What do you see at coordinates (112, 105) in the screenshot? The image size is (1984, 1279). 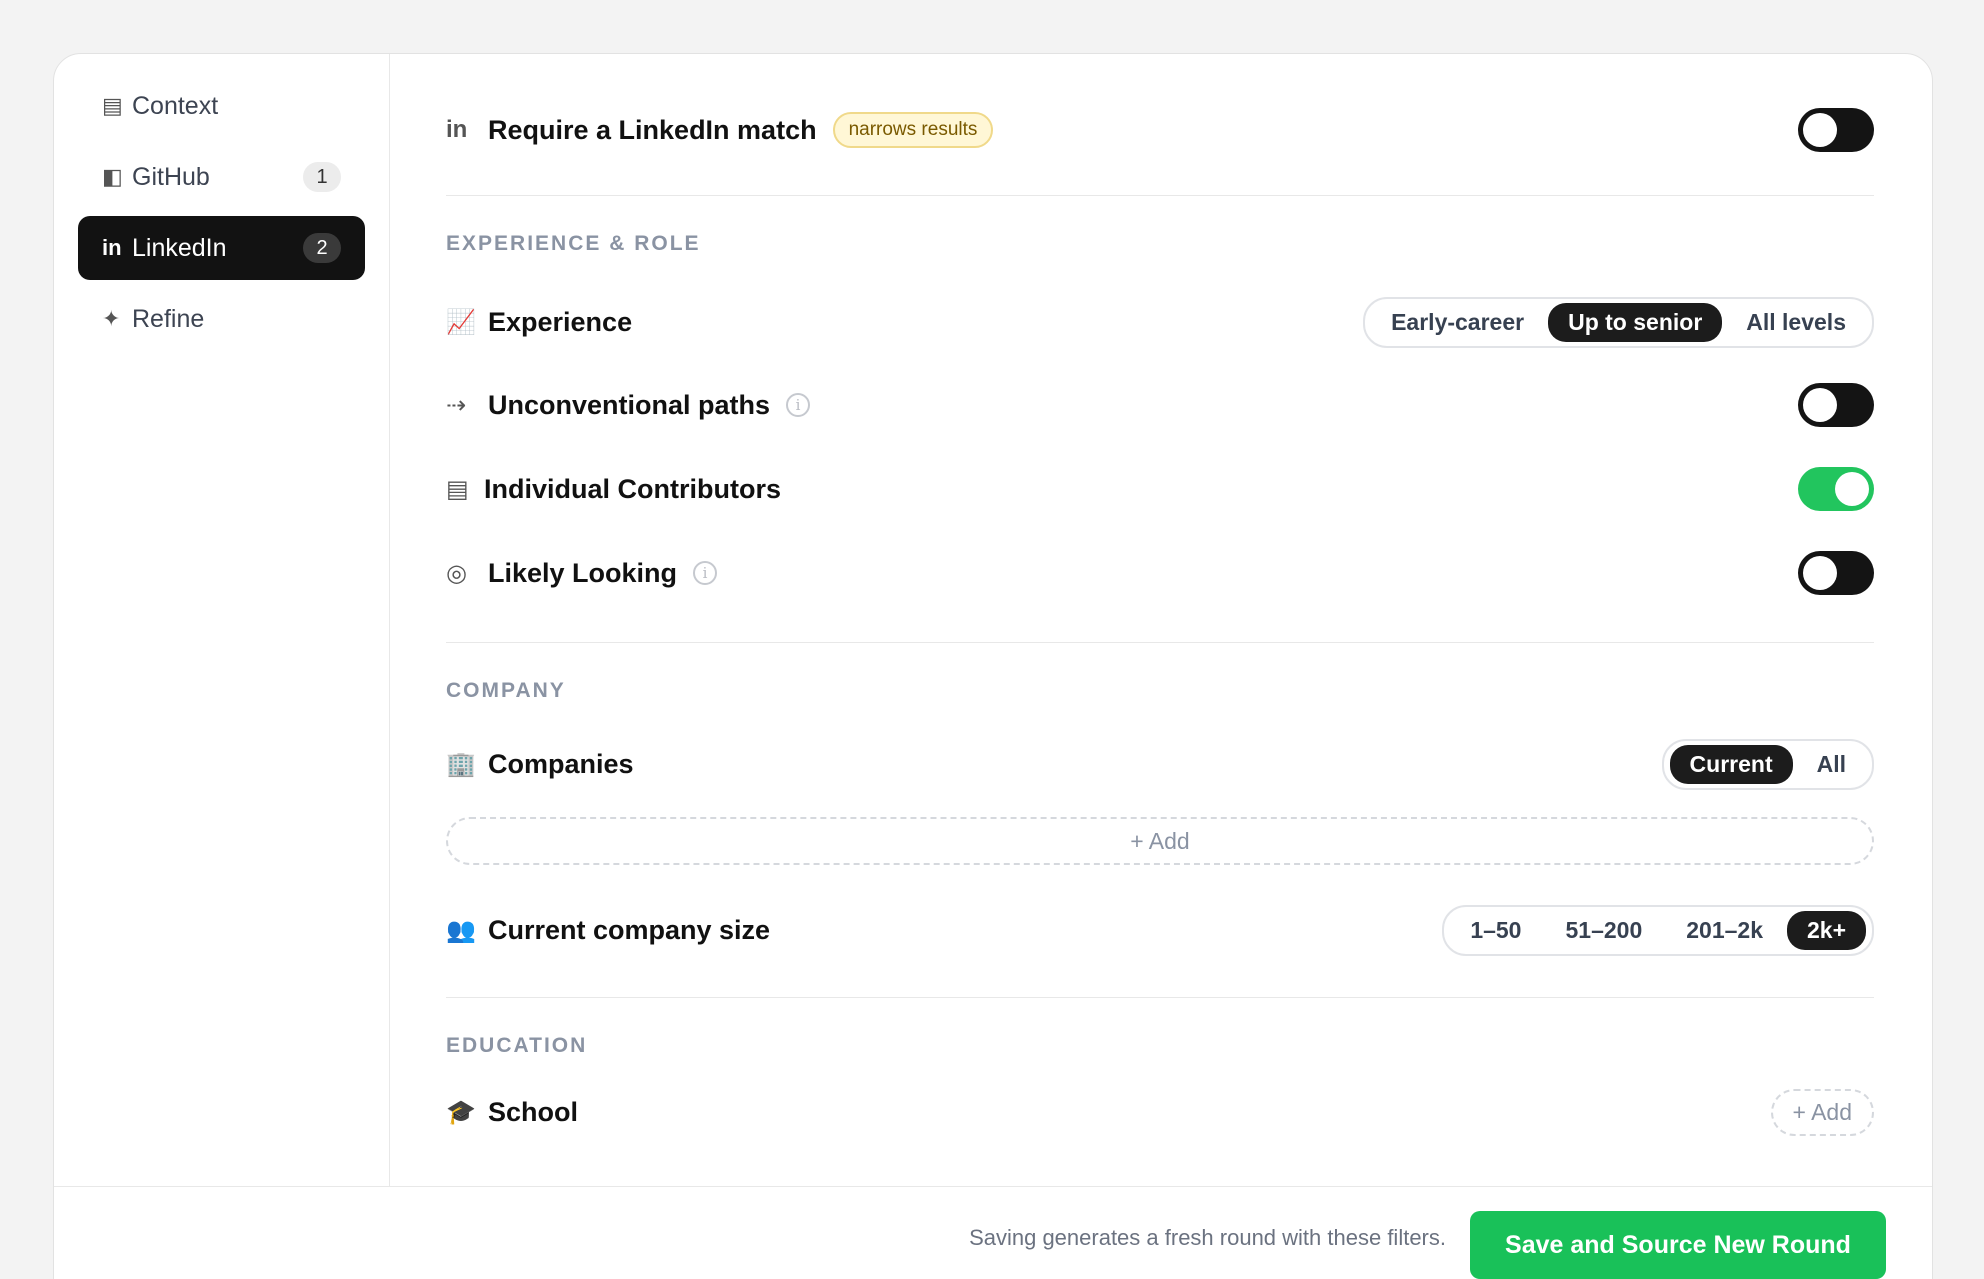 I see `context-icon: ▤` at bounding box center [112, 105].